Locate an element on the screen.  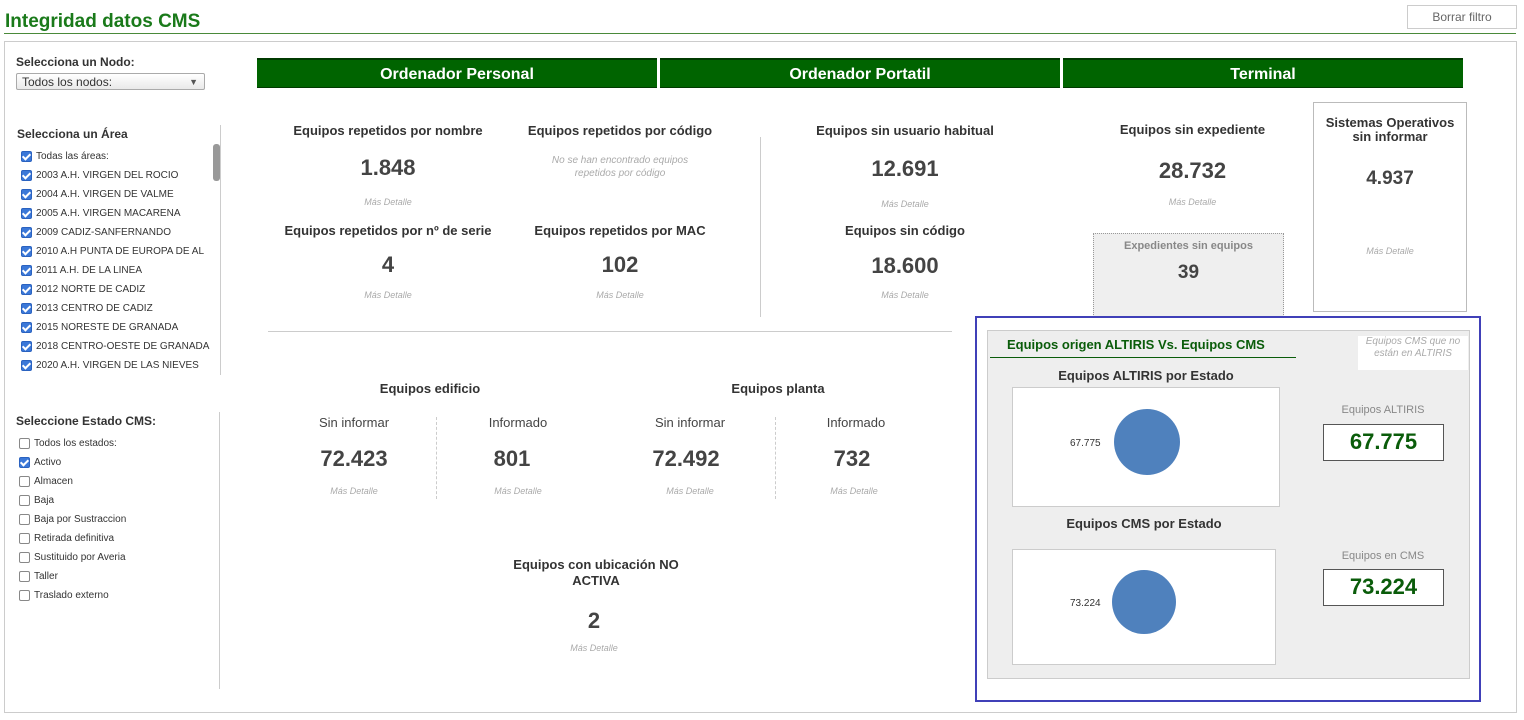
planta-inf-label: Informado is located at coordinates (856, 422).